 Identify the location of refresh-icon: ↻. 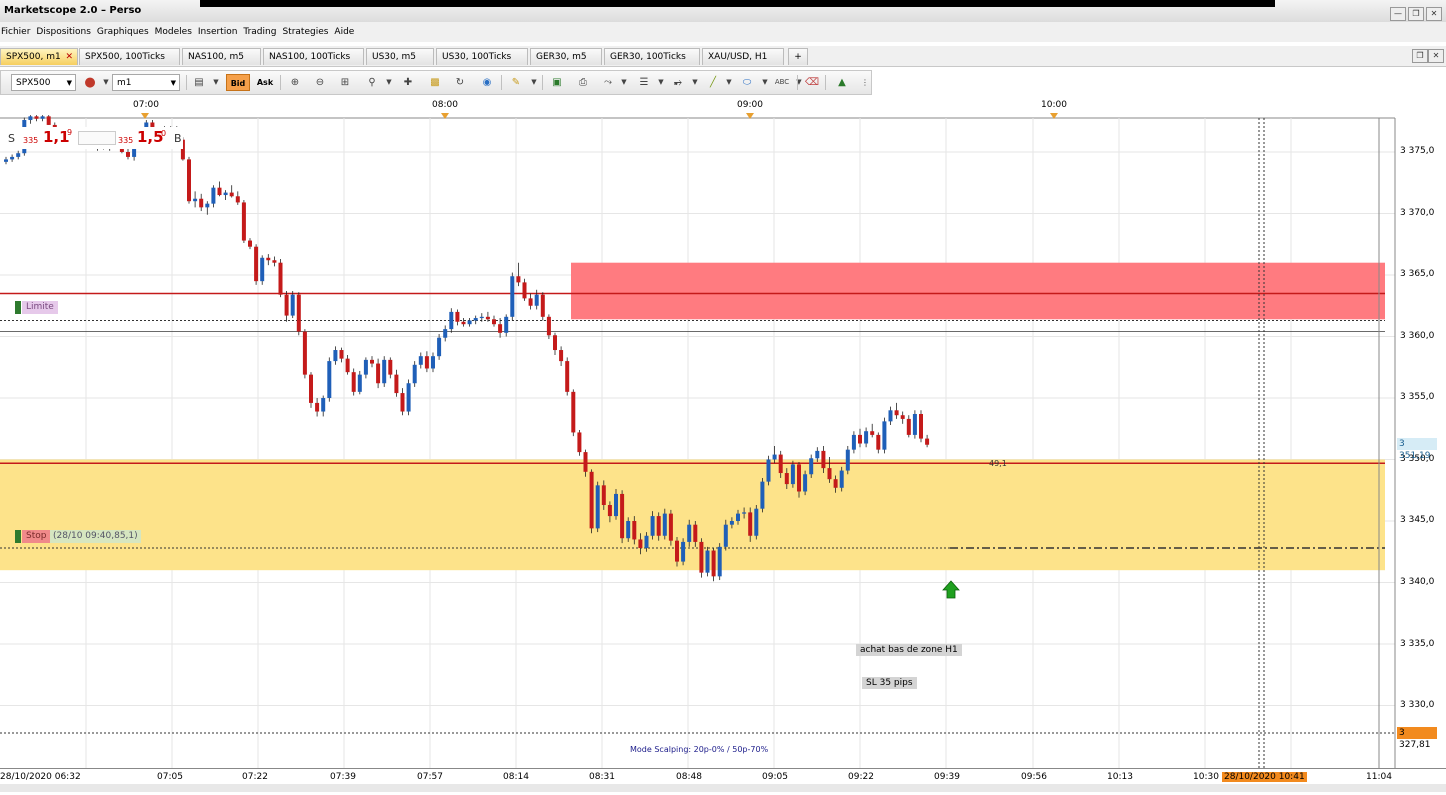
(460, 82).